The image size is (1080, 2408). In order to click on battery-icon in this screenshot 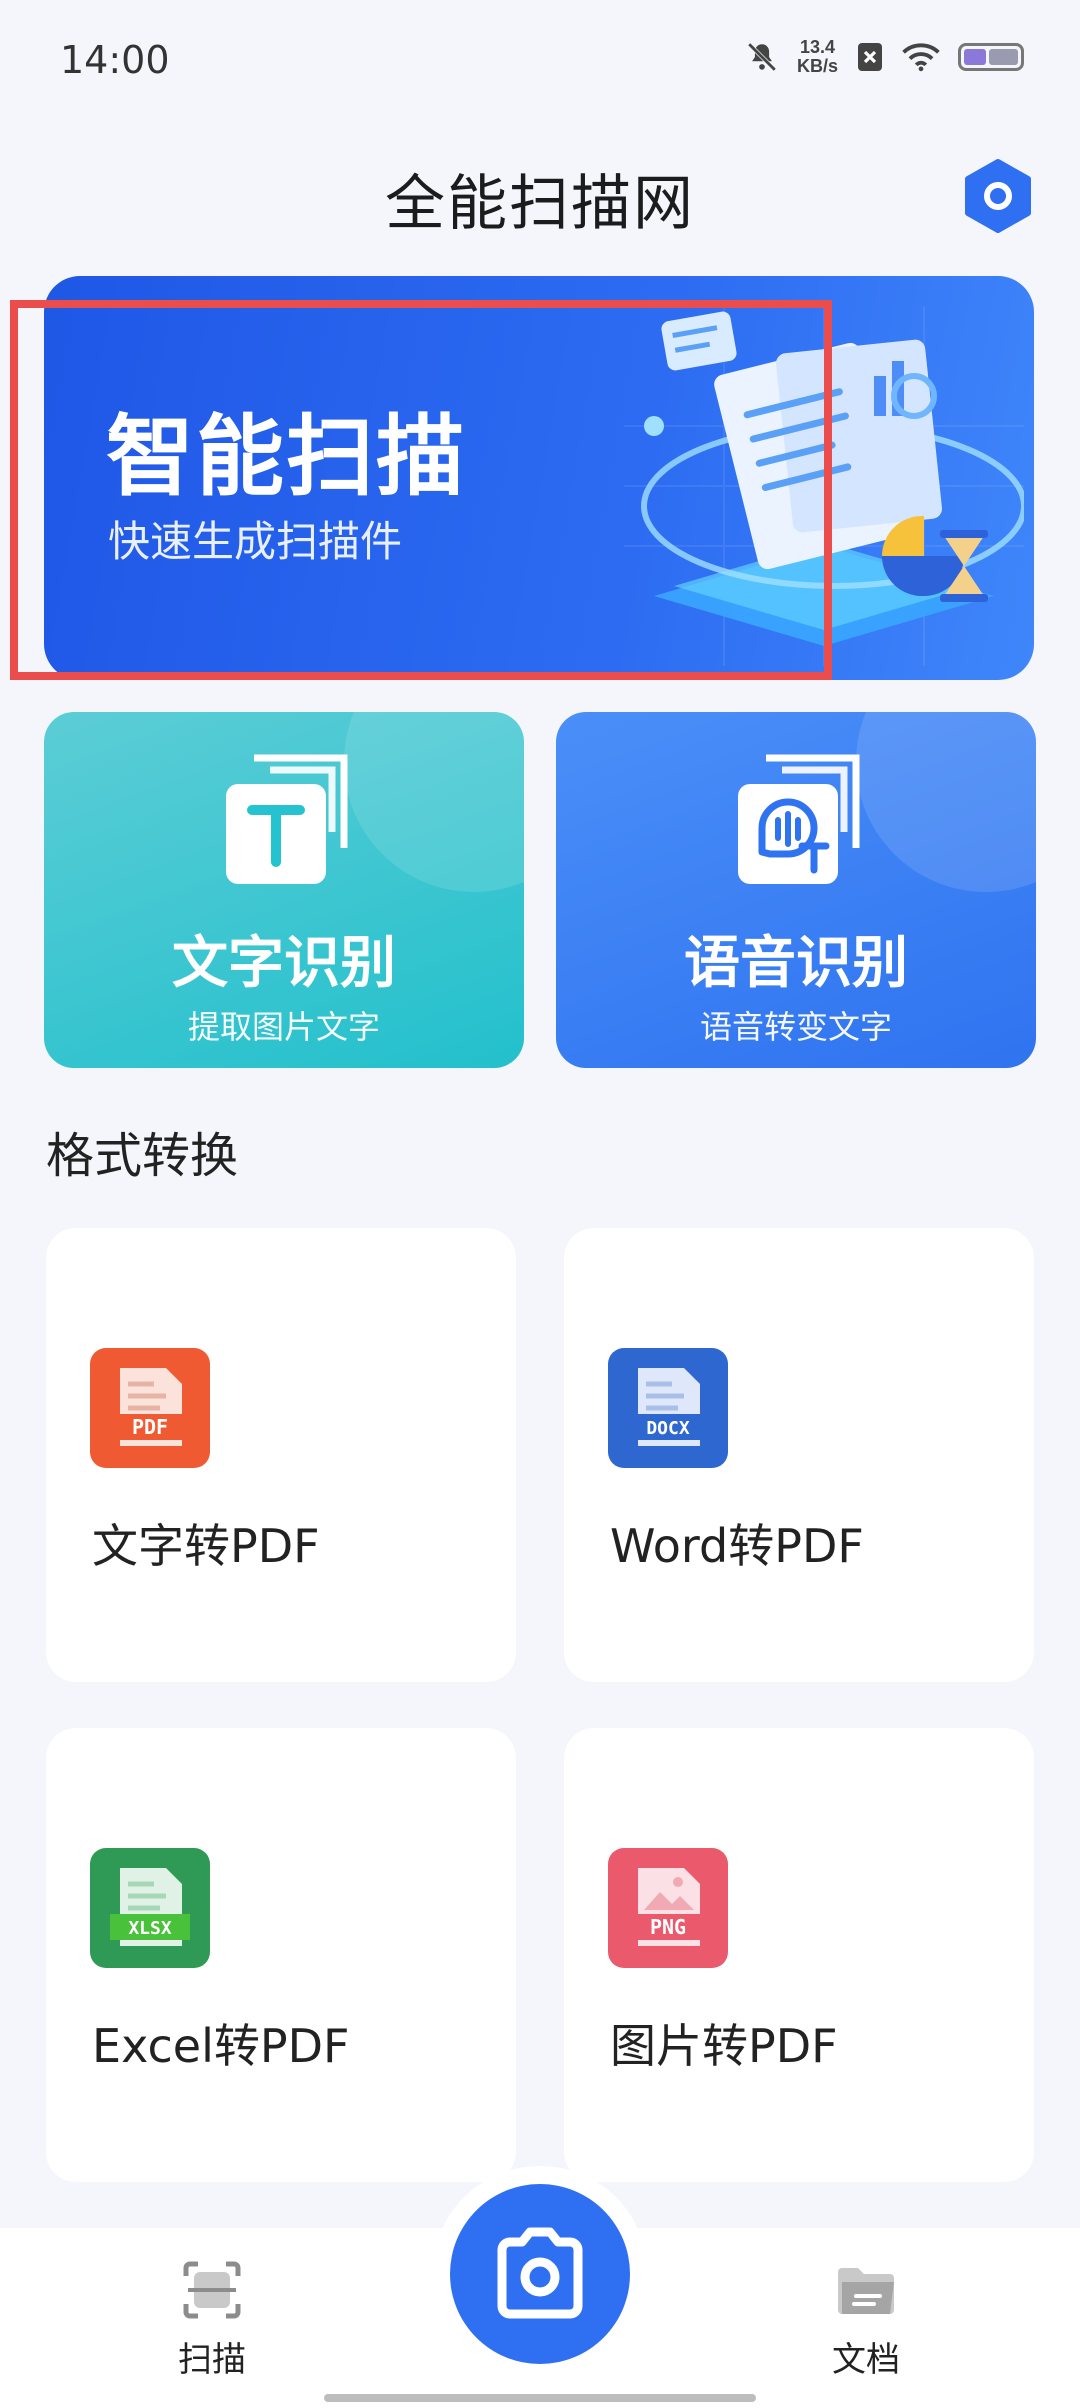, I will do `click(991, 57)`.